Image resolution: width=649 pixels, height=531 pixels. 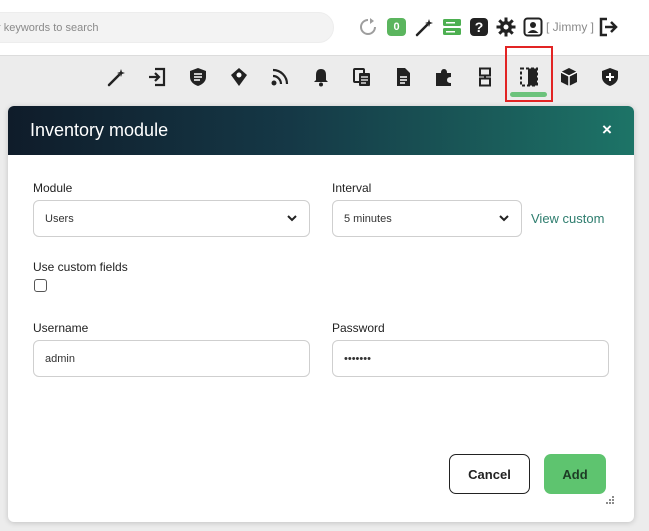 What do you see at coordinates (321, 77) in the screenshot?
I see `bell-icon` at bounding box center [321, 77].